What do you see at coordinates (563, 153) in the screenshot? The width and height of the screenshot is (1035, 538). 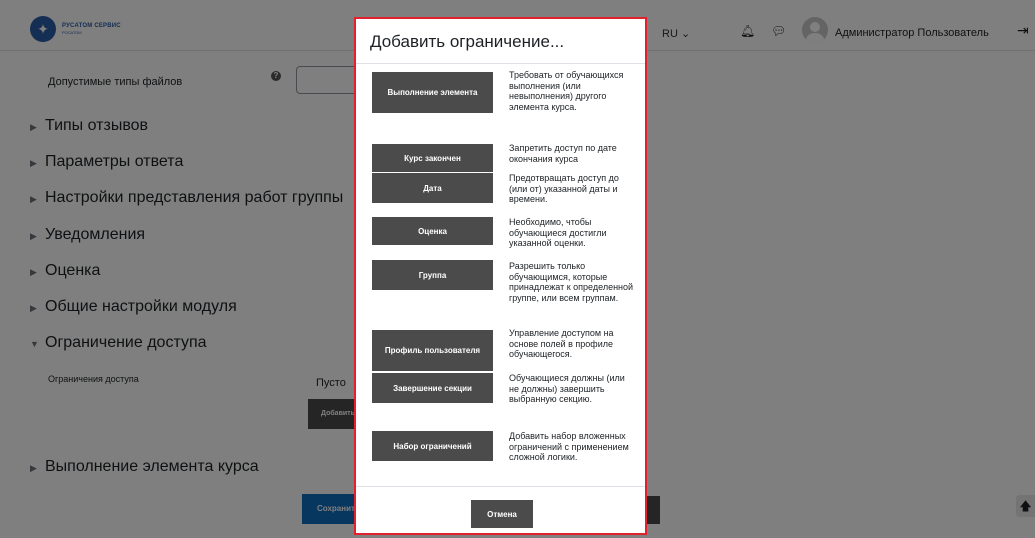 I see `option-course-ended-description: Запретить доступ по дате окончания курса` at bounding box center [563, 153].